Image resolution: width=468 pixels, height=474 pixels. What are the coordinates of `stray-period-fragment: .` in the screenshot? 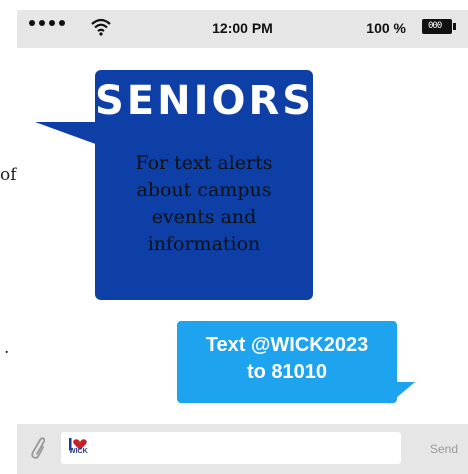 It's located at (7, 348).